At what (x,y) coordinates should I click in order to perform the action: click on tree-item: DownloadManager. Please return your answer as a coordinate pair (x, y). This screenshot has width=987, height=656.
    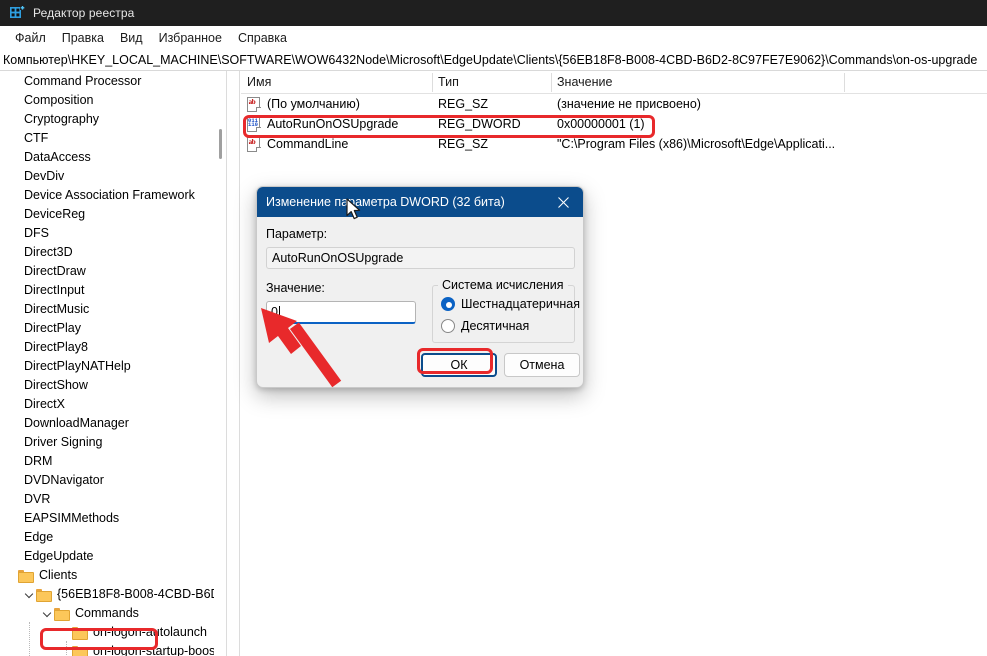
    Looking at the image, I should click on (107, 422).